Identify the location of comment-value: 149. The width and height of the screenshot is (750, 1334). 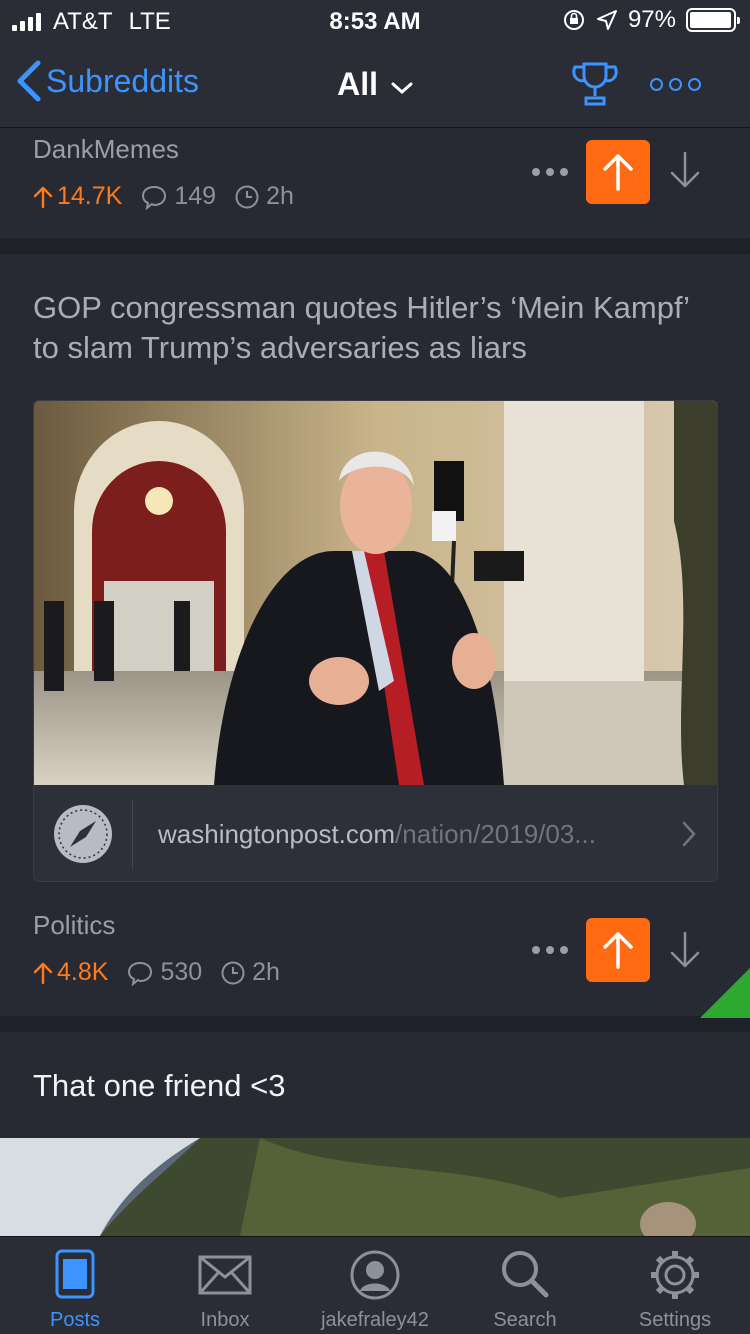
(195, 196).